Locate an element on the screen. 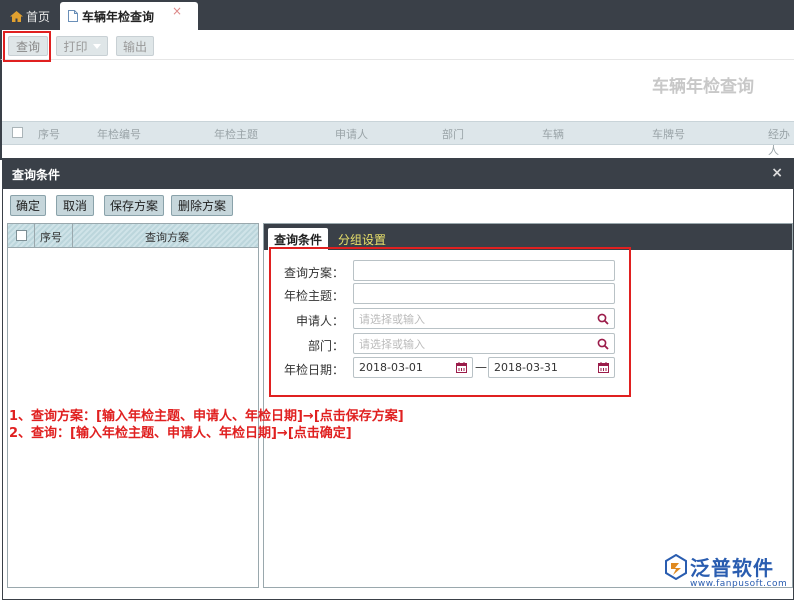 This screenshot has width=794, height=600. tab-vehicle-inspection: 车辆年检查询 × is located at coordinates (129, 16).